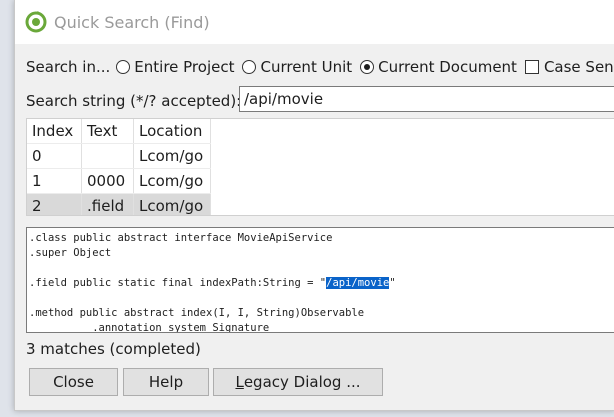  I want to click on window-title: Quick Search (Find), so click(132, 22).